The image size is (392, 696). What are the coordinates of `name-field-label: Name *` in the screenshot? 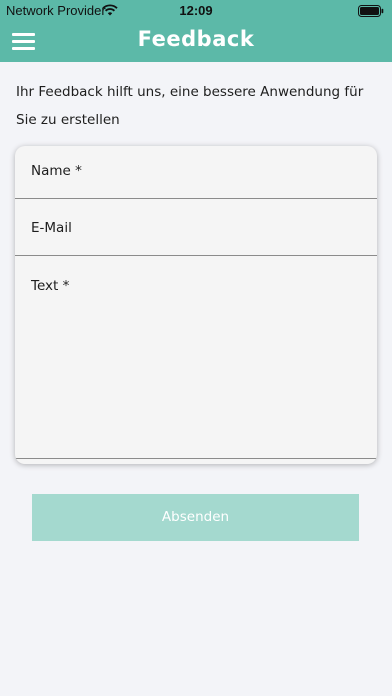 It's located at (56, 171).